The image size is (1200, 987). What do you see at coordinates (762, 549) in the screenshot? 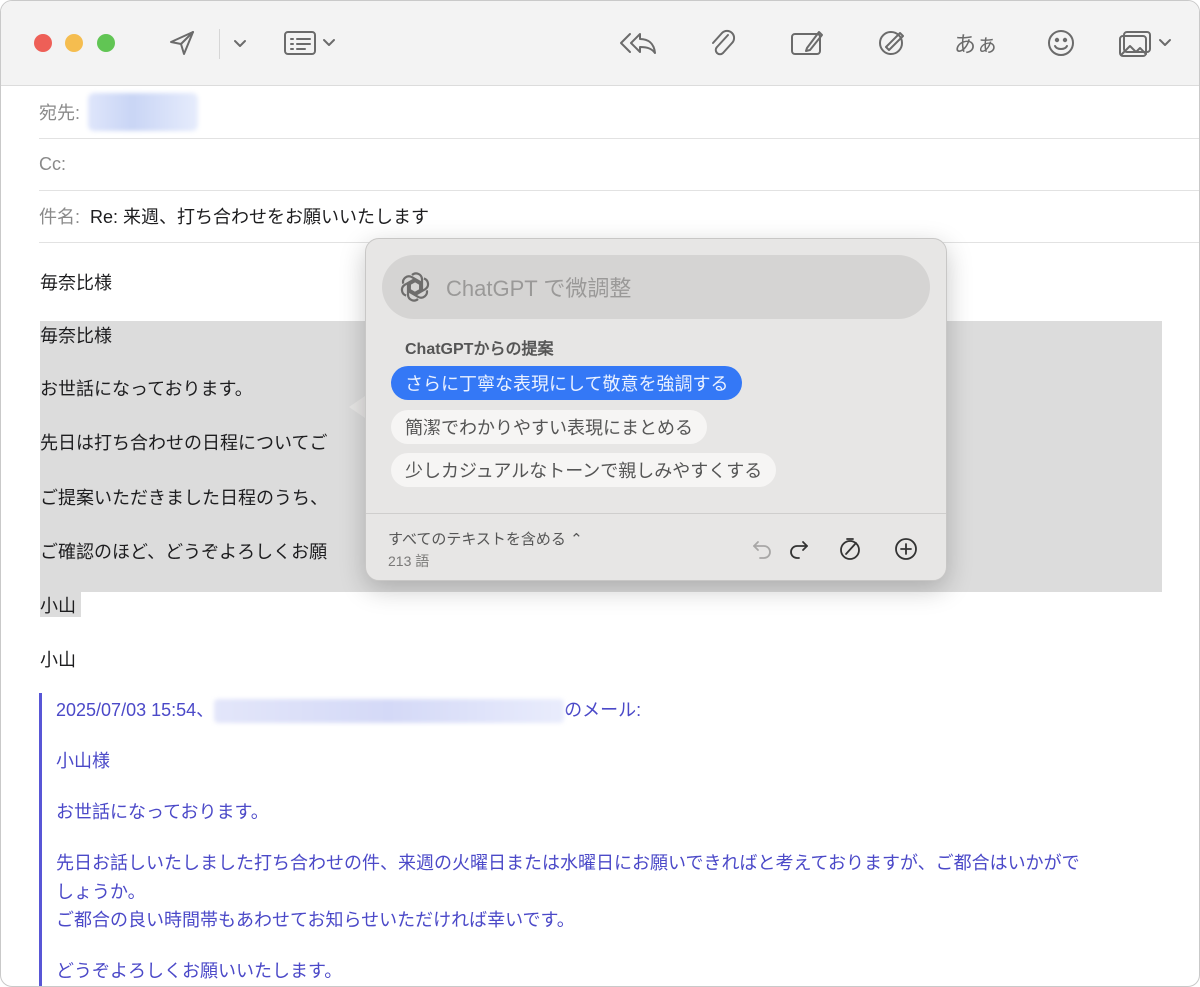
I see `undo-icon` at bounding box center [762, 549].